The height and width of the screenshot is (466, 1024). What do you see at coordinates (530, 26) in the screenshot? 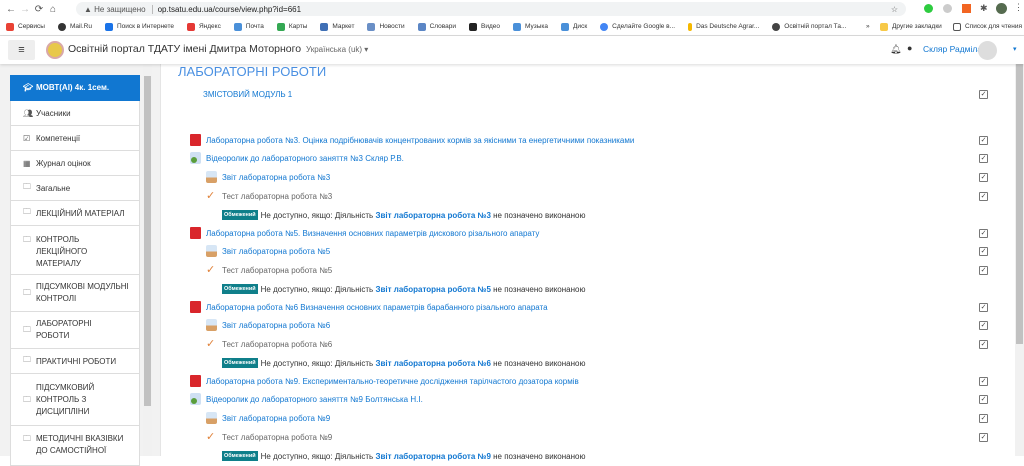
I see `bookmark: Музыка` at bounding box center [530, 26].